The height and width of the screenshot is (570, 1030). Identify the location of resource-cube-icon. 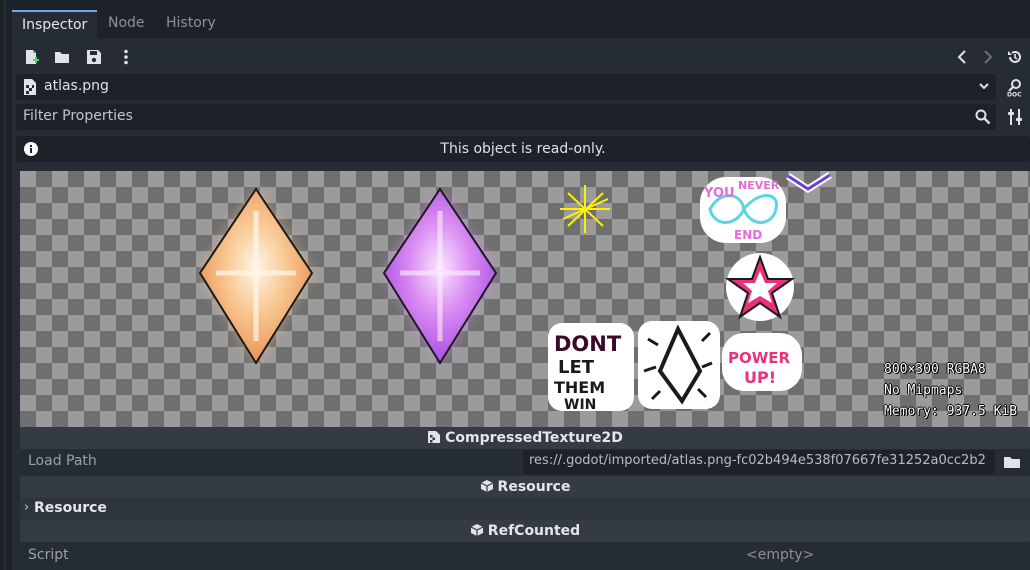
(487, 486).